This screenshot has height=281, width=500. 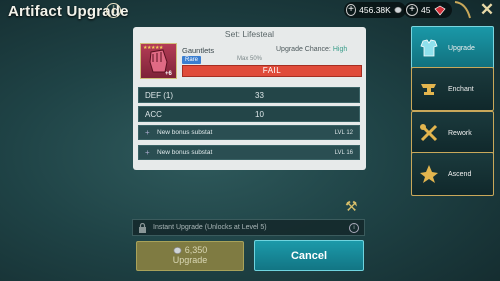 What do you see at coordinates (309, 255) in the screenshot?
I see `cancel-button: Cancel` at bounding box center [309, 255].